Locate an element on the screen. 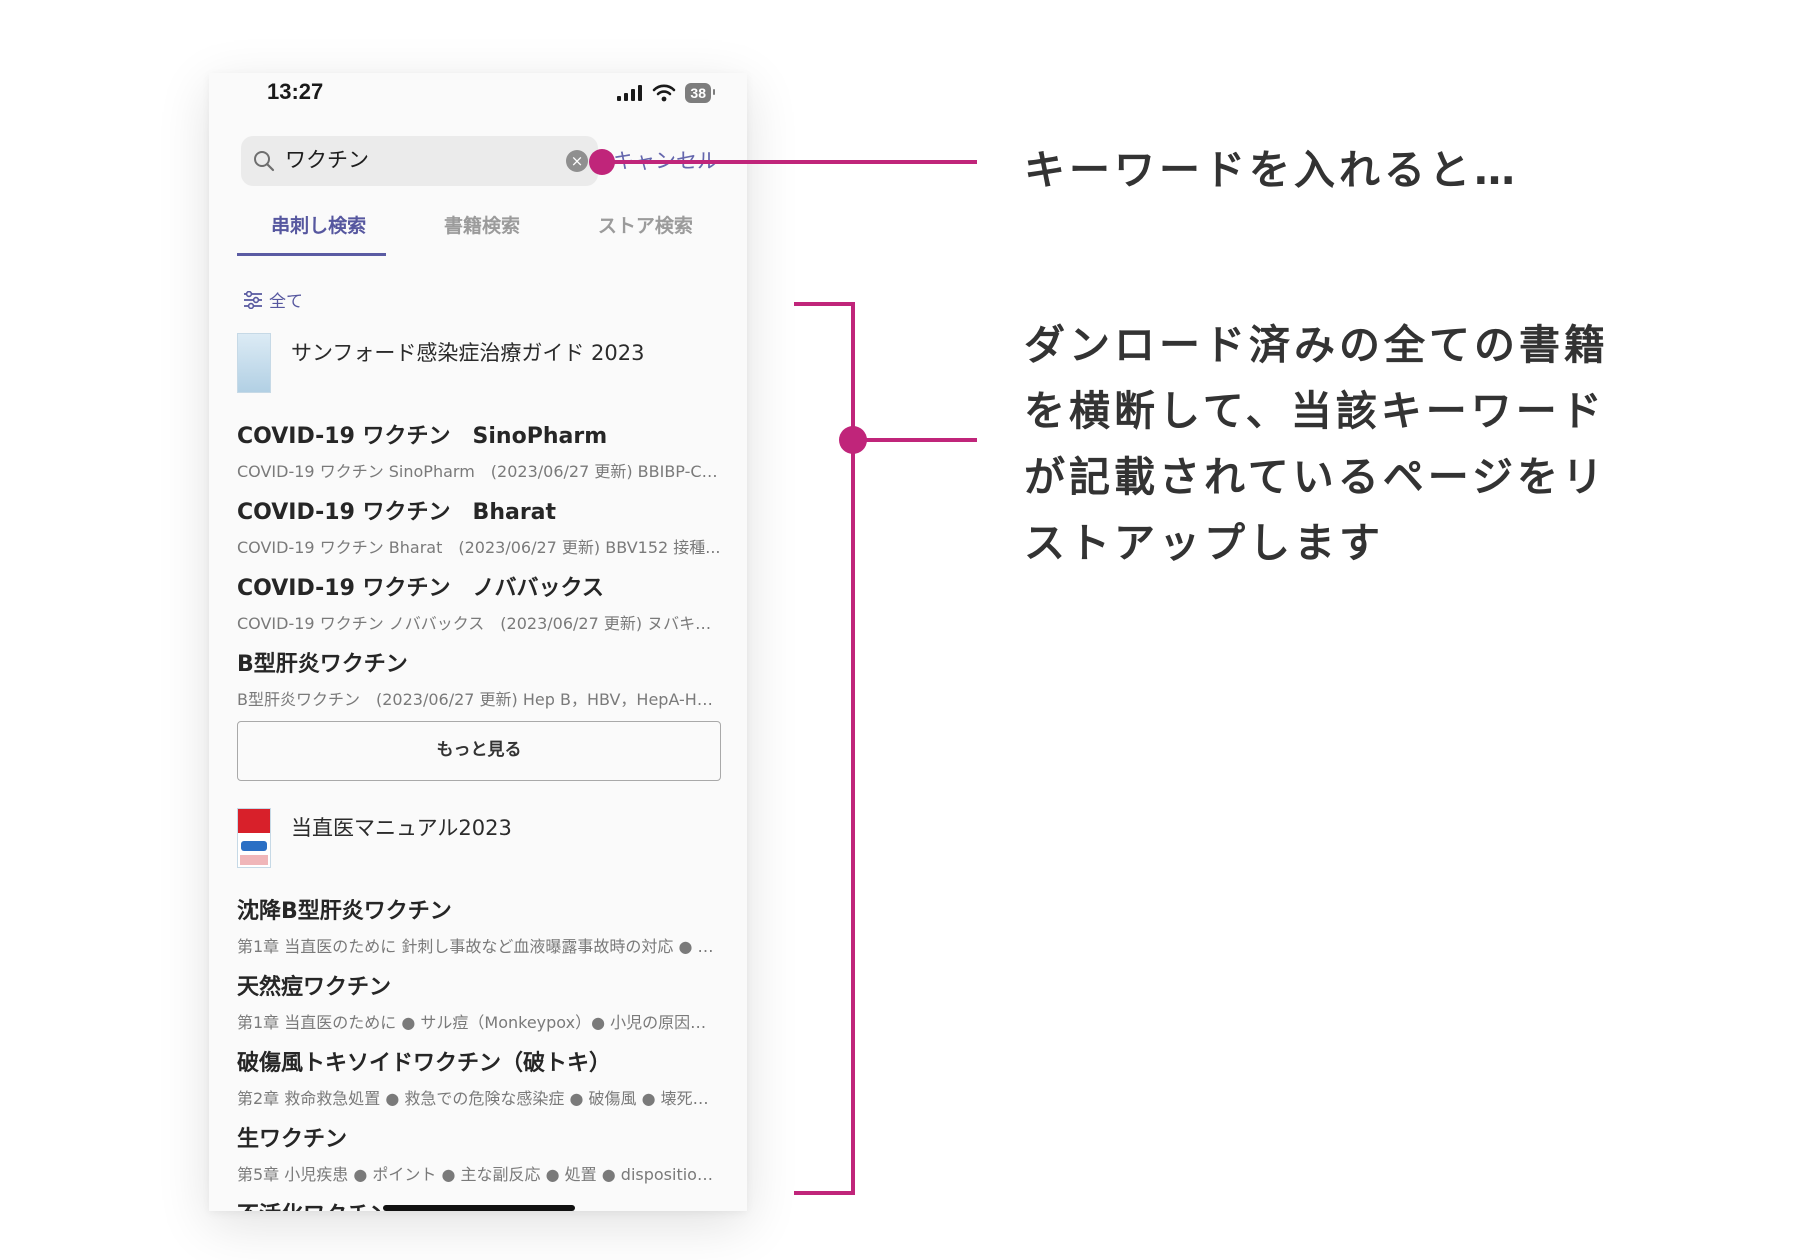 The width and height of the screenshot is (1800, 1260). search-bar: × is located at coordinates (419, 161).